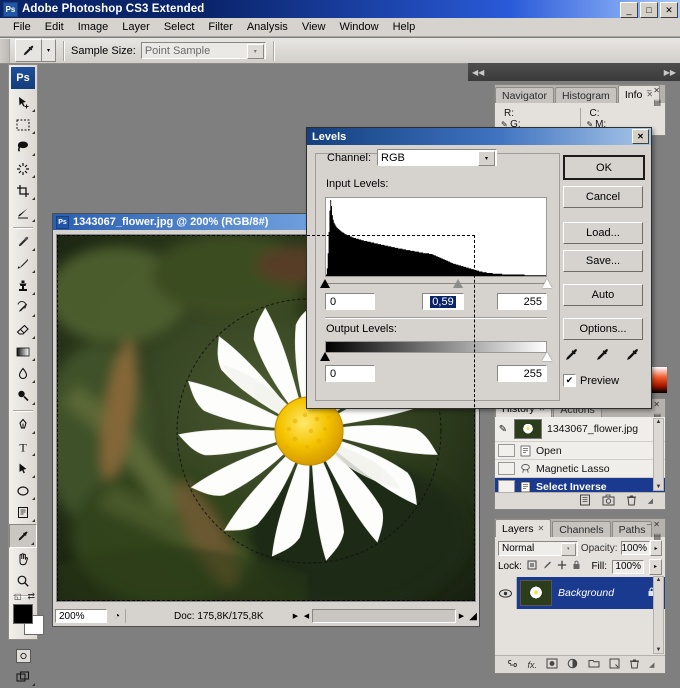 This screenshot has width=680, height=688. What do you see at coordinates (594, 664) in the screenshot?
I see `new-group-icon` at bounding box center [594, 664].